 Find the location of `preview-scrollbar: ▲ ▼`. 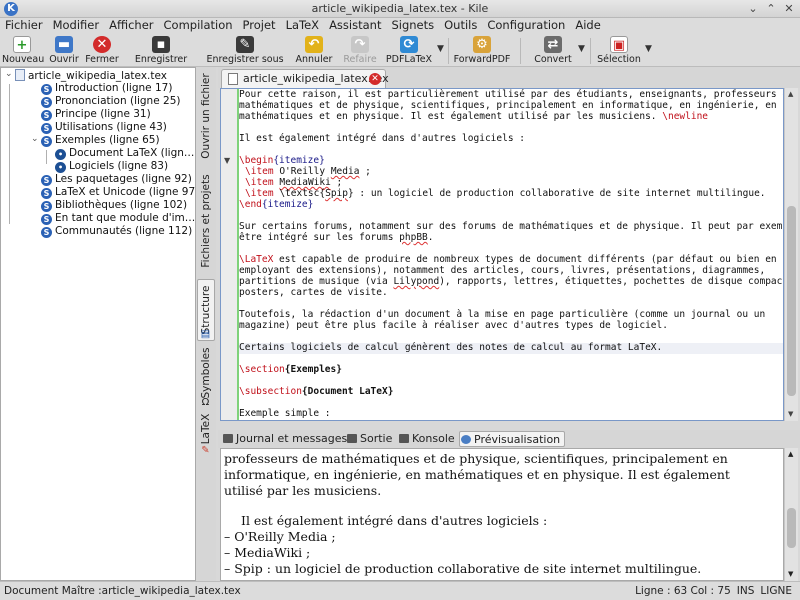

preview-scrollbar: ▲ ▼ is located at coordinates (791, 514).